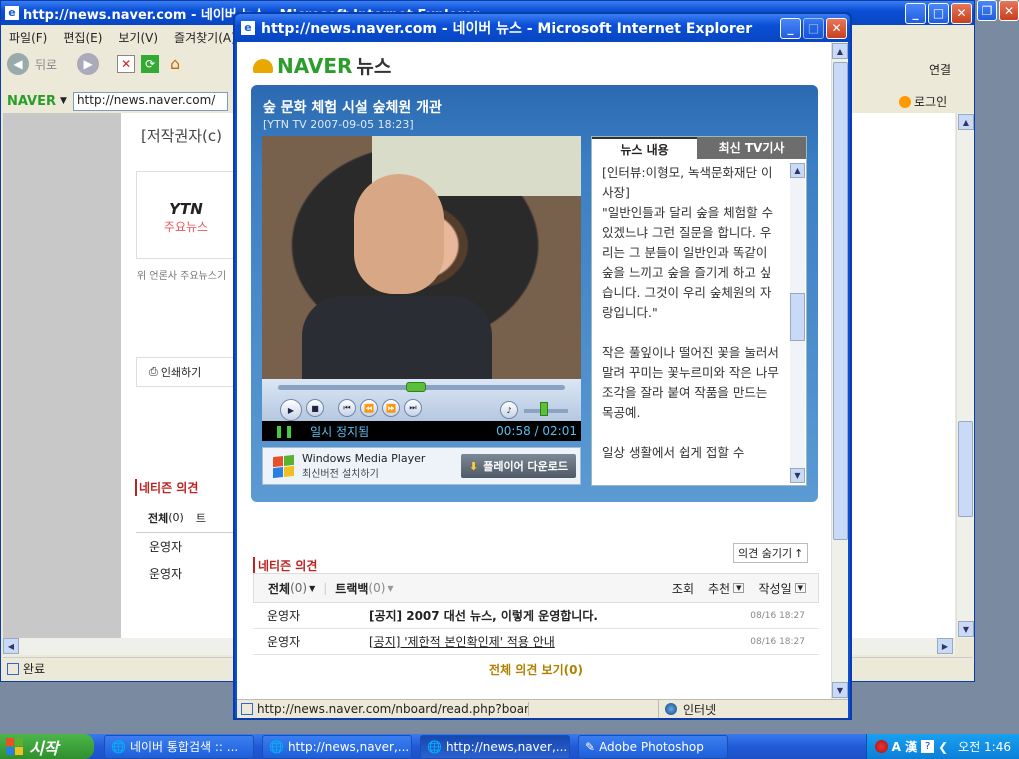  What do you see at coordinates (559, 615) in the screenshot?
I see `comment-text: [공지] 2007 대선 뉴스, 이렇게 운영합니다.` at bounding box center [559, 615].